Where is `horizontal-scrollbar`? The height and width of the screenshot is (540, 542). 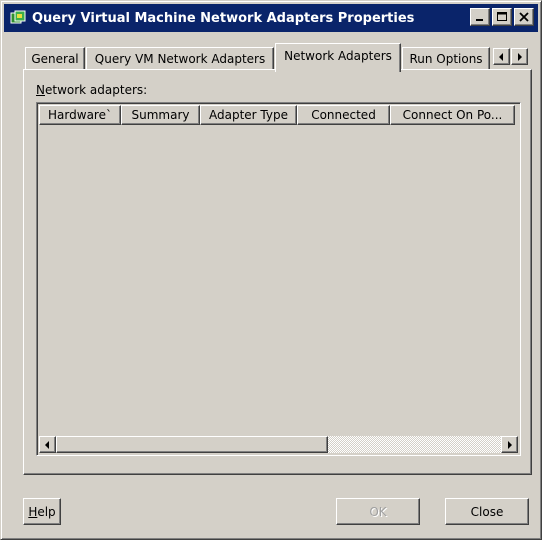
horizontal-scrollbar is located at coordinates (278, 444).